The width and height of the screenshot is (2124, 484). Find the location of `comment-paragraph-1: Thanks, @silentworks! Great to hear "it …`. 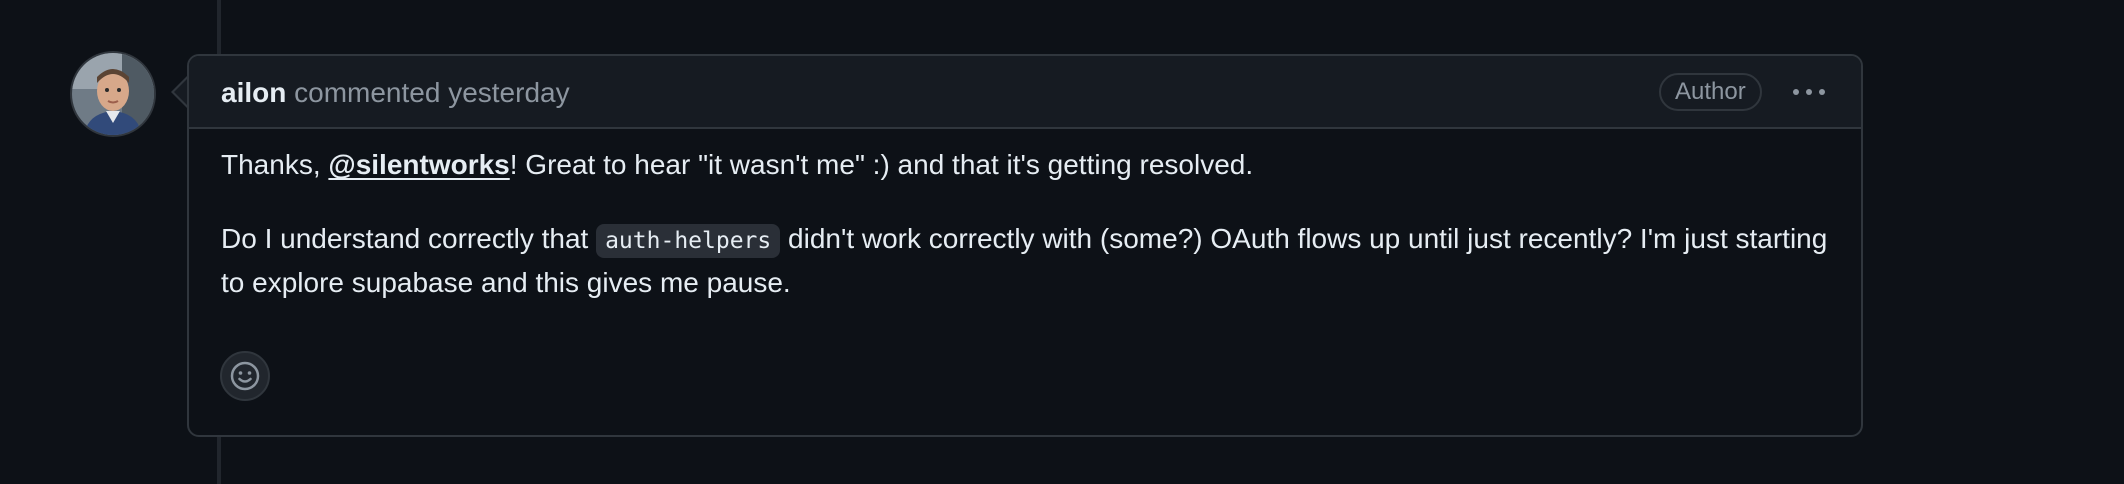

comment-paragraph-1: Thanks, @silentworks! Great to hear "it … is located at coordinates (737, 164).